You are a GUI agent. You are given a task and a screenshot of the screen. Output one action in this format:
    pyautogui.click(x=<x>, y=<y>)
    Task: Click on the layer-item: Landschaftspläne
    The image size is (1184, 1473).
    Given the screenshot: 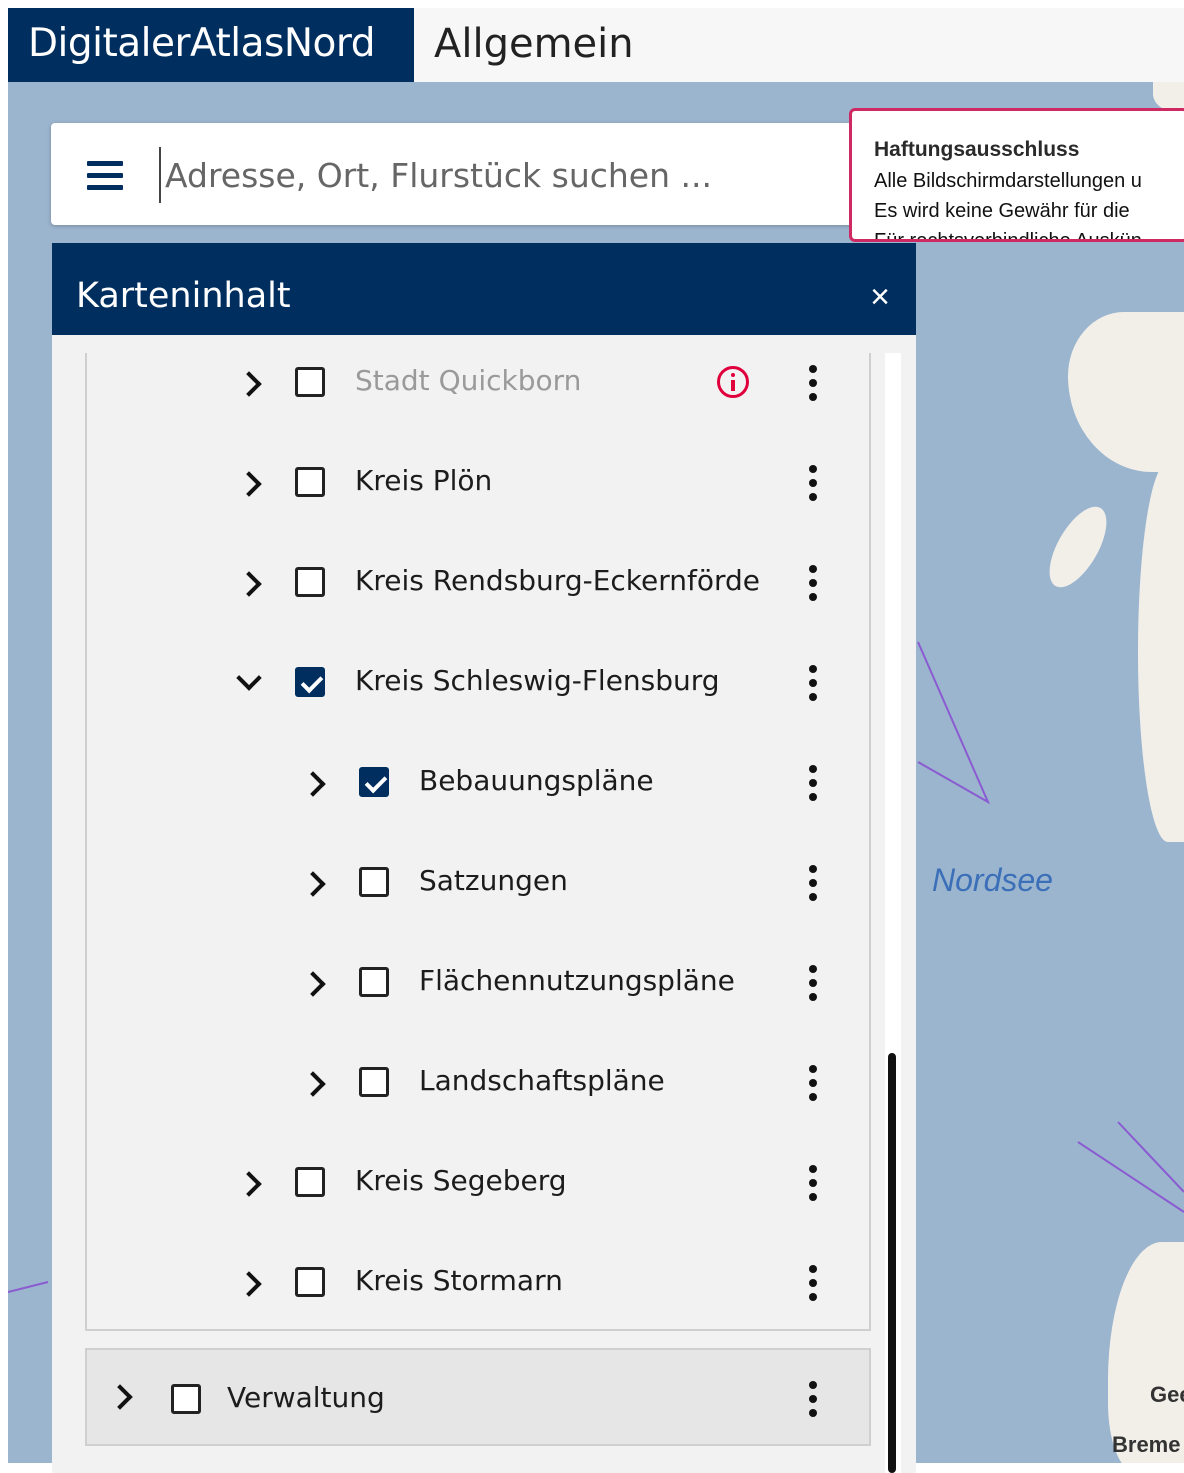 What is the action you would take?
    pyautogui.click(x=480, y=1081)
    